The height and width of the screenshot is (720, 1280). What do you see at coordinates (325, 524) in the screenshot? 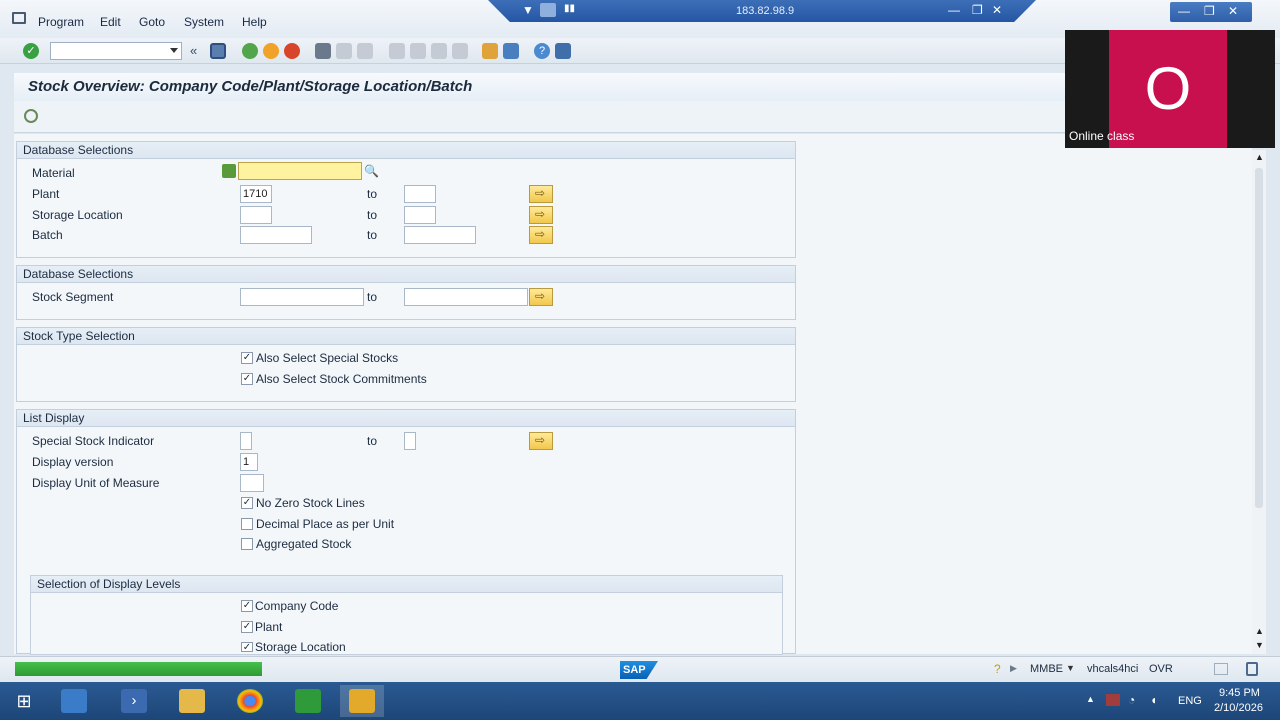
I see `decimal-place-label: Decimal Place as per Unit` at bounding box center [325, 524].